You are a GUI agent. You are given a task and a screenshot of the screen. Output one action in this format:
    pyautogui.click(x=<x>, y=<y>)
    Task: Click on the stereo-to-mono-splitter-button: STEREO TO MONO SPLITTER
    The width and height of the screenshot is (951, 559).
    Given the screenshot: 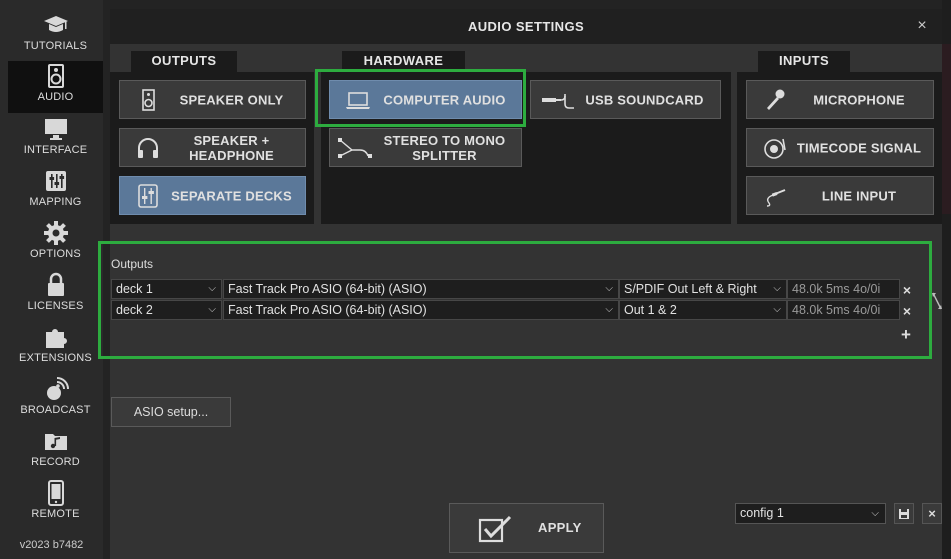 What is the action you would take?
    pyautogui.click(x=425, y=147)
    